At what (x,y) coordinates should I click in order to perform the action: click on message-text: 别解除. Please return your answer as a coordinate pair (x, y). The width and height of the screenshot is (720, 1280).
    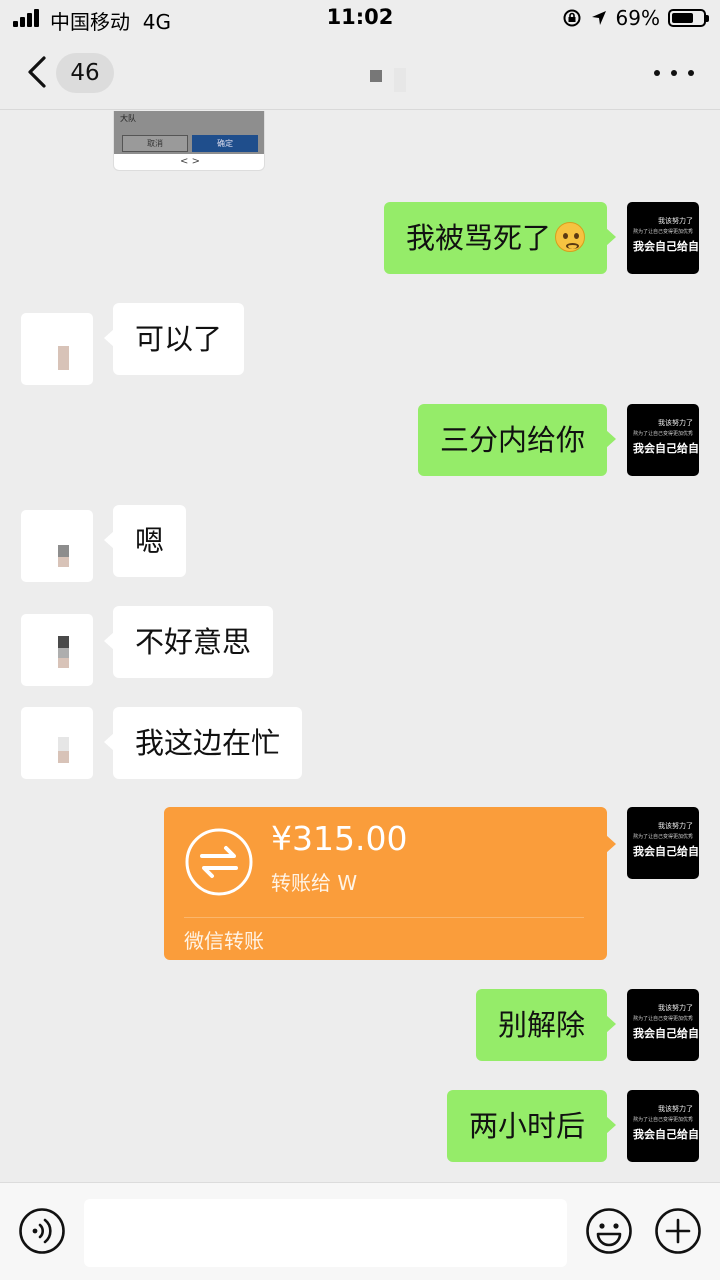
    Looking at the image, I should click on (541, 1025).